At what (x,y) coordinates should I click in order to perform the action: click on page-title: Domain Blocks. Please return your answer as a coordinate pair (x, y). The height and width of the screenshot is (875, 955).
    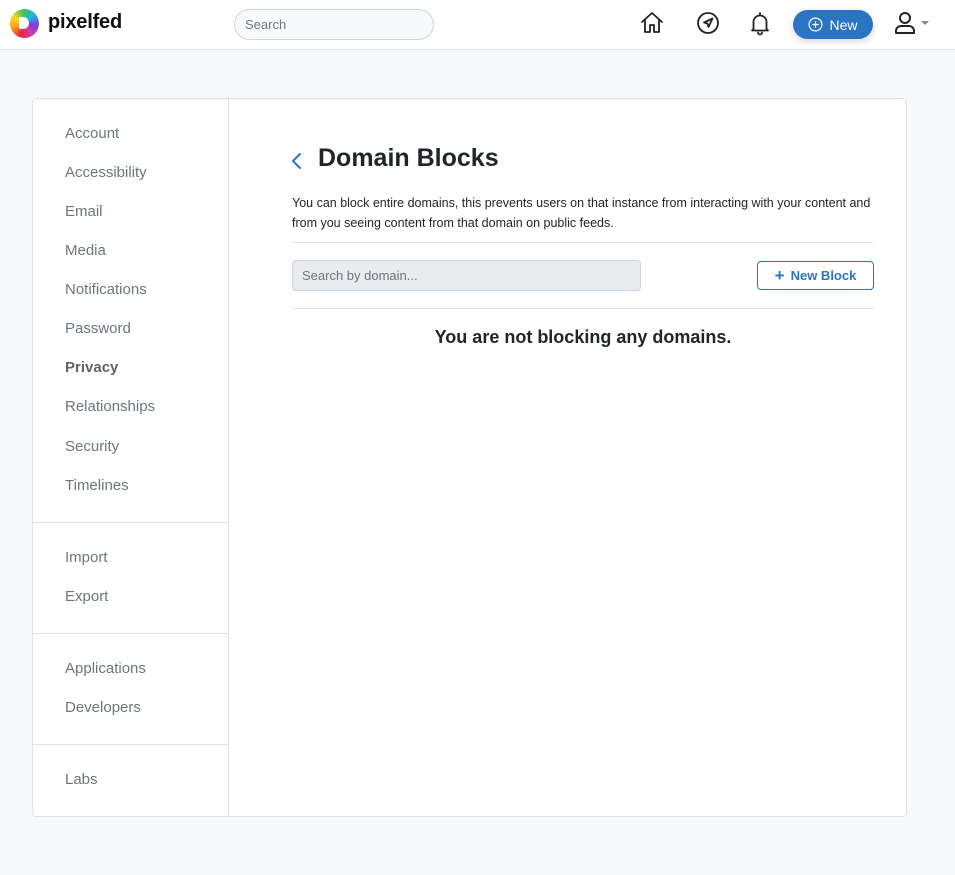
    Looking at the image, I should click on (408, 158).